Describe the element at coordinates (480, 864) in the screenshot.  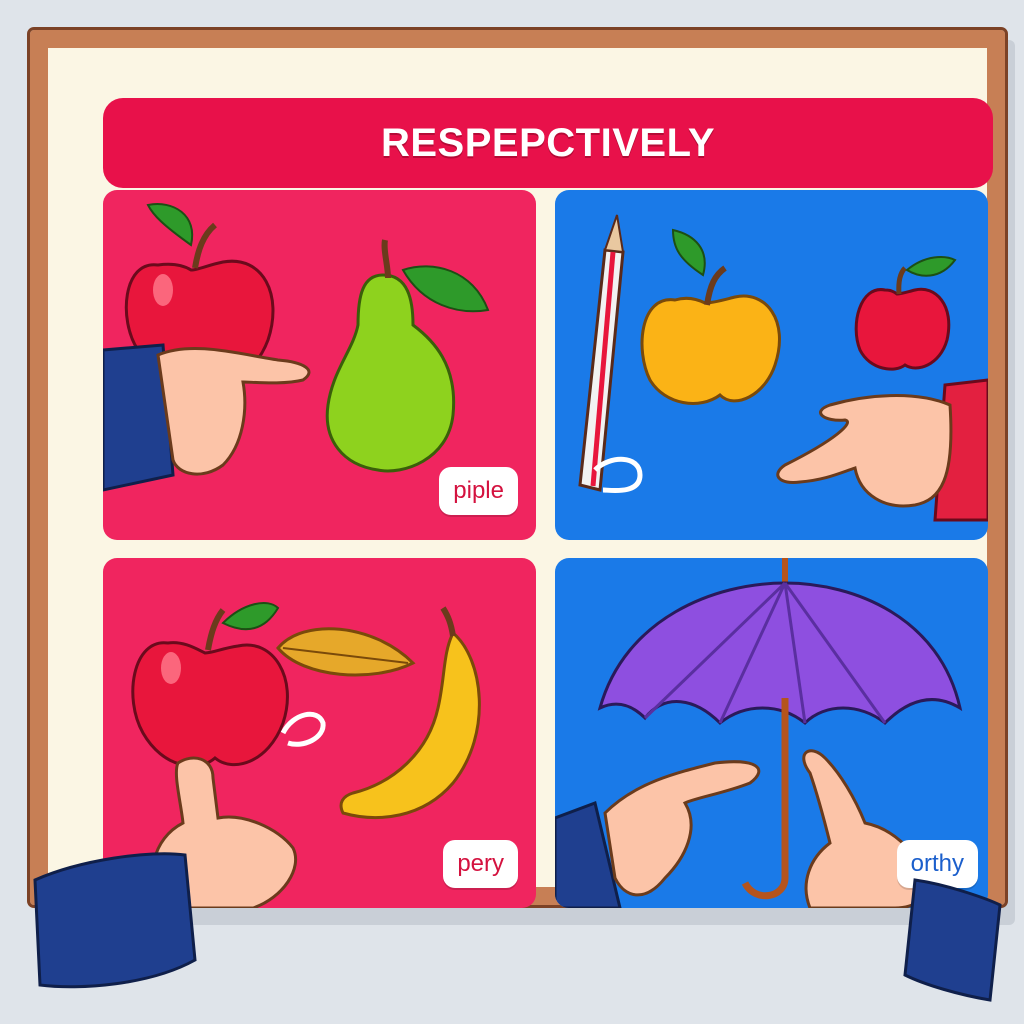
I see `panel-3-label: pery` at that location.